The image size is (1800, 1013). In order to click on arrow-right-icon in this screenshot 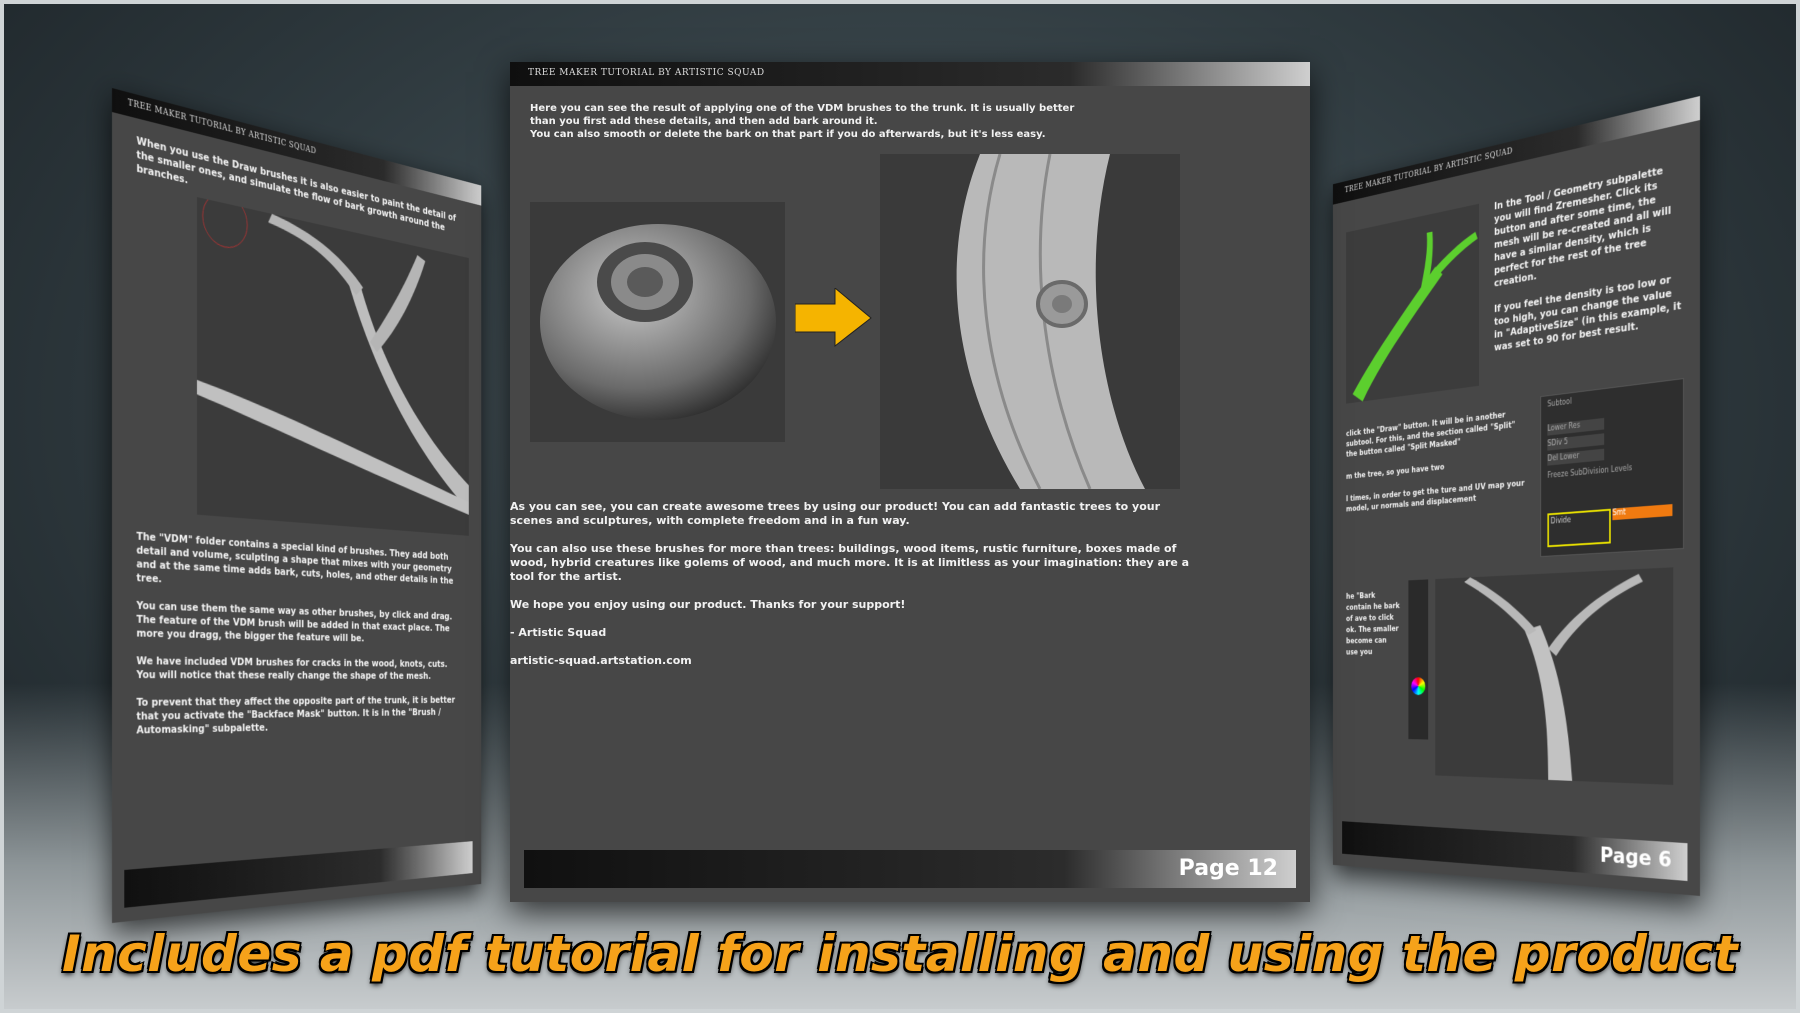, I will do `click(833, 318)`.